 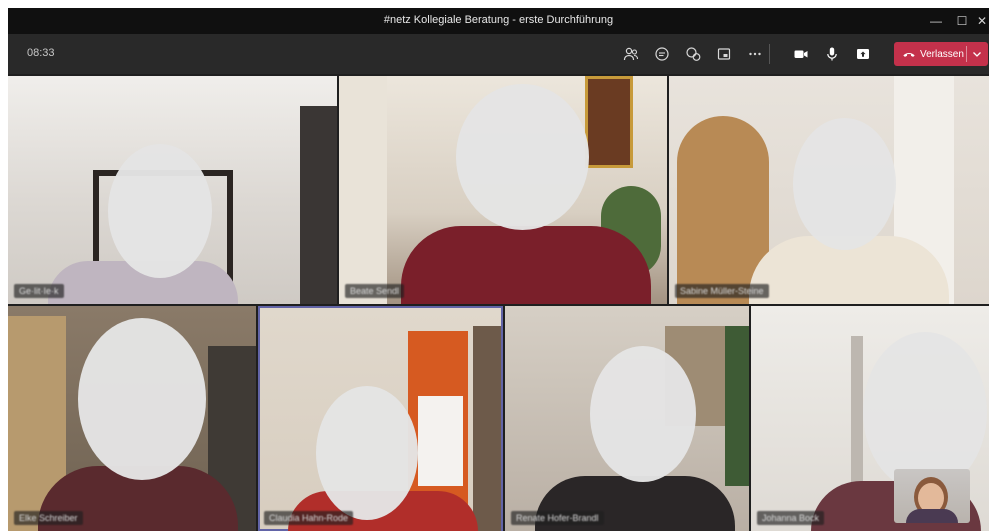 I want to click on microphone-button, so click(x=832, y=54).